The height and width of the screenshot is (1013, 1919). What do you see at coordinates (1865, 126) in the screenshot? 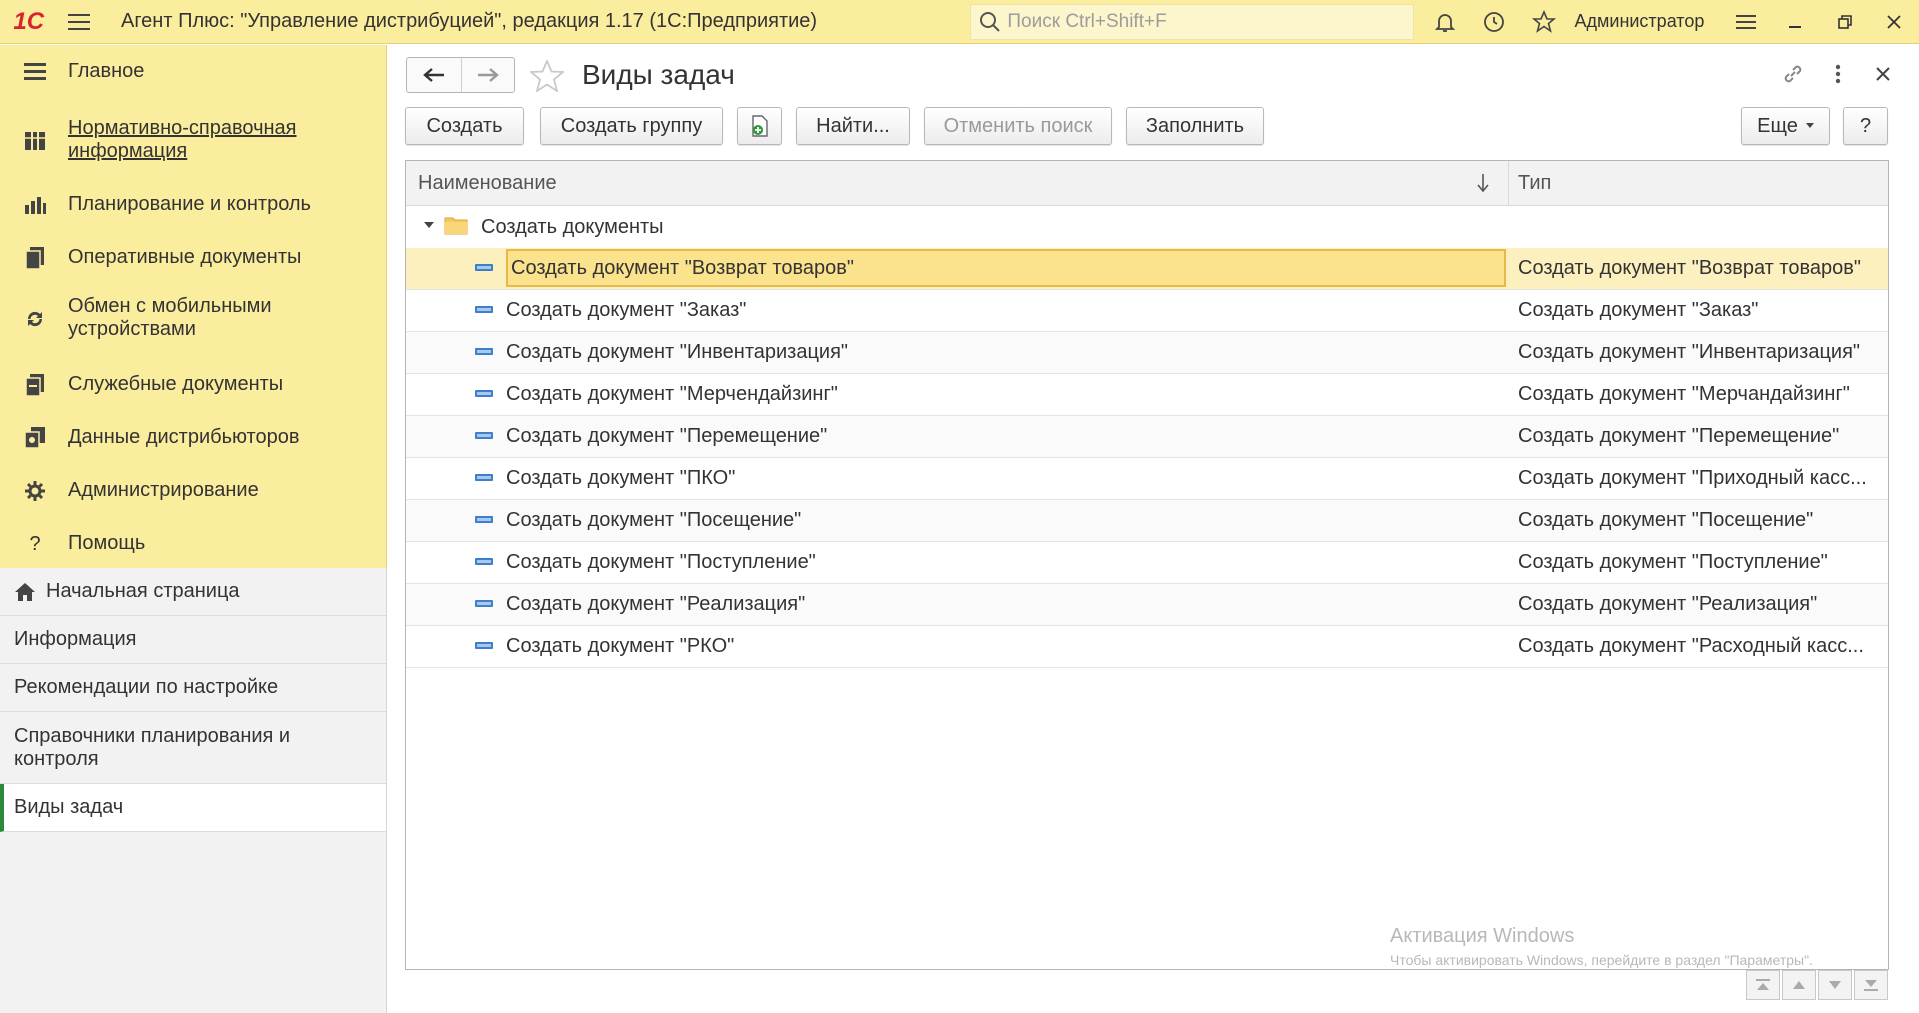
I see `help-button: ?` at bounding box center [1865, 126].